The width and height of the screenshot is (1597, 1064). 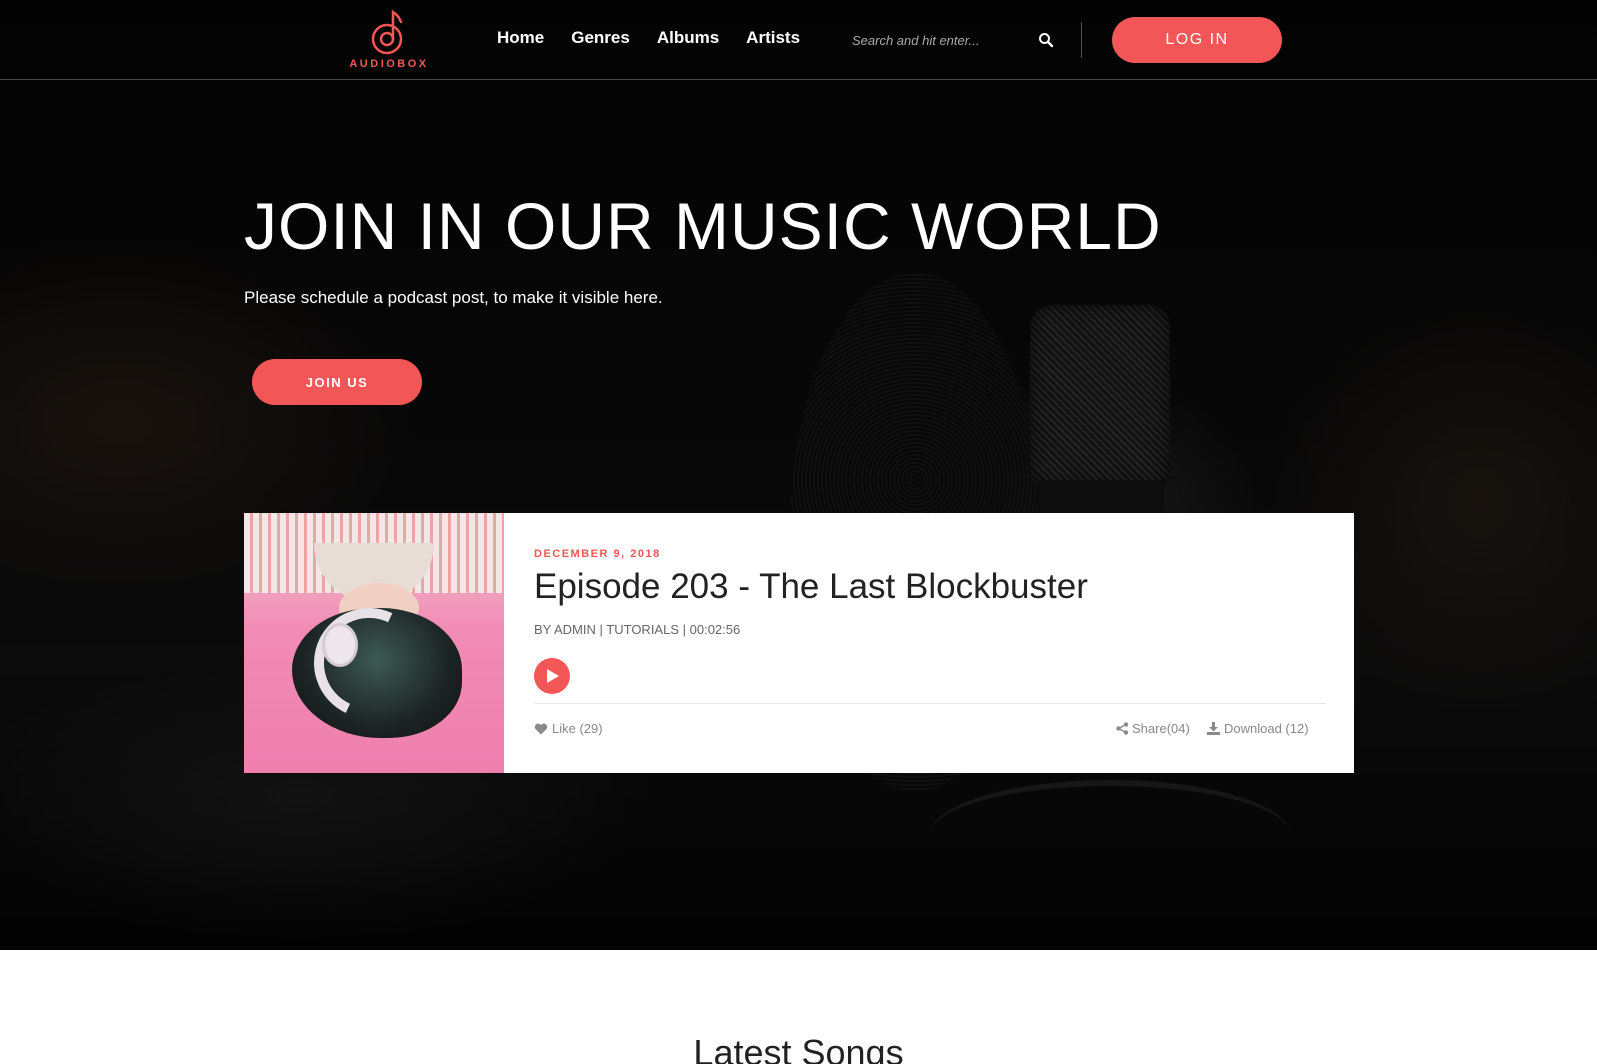 I want to click on podcast-duration: 00:02:56, so click(x=715, y=629).